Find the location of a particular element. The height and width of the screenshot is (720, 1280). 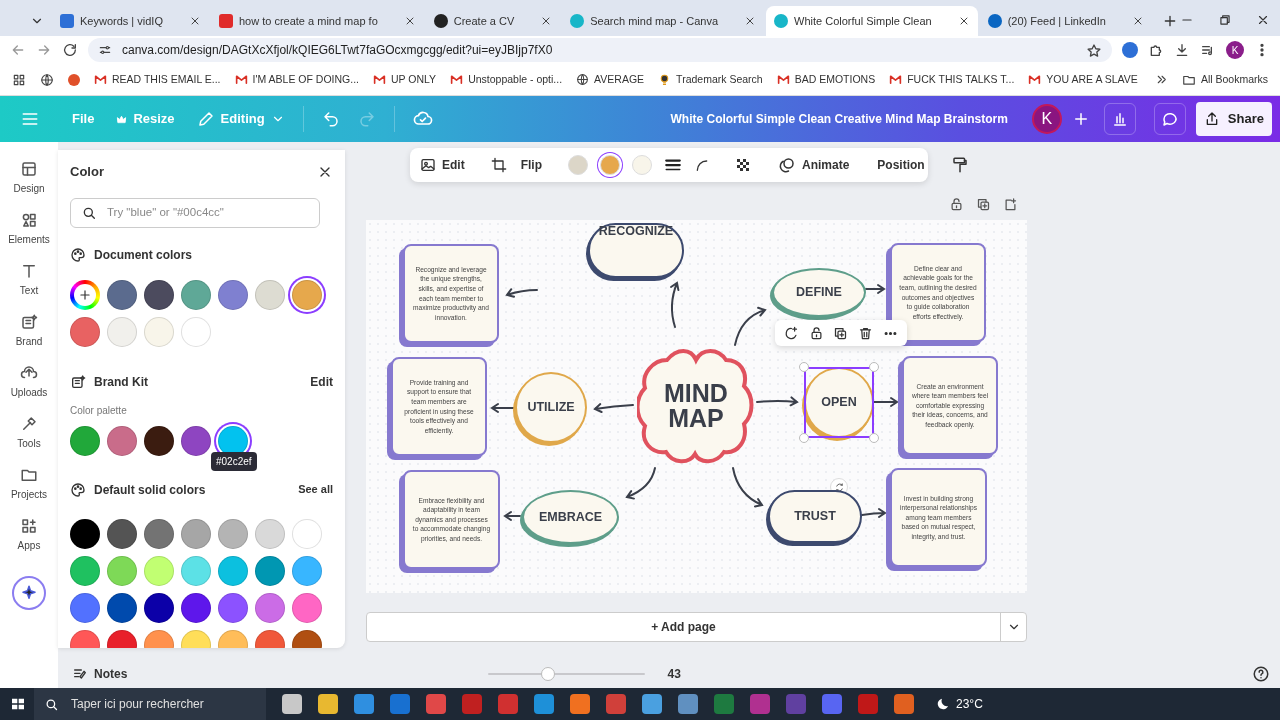

sidebar-item: Projects is located at coordinates (29, 484).